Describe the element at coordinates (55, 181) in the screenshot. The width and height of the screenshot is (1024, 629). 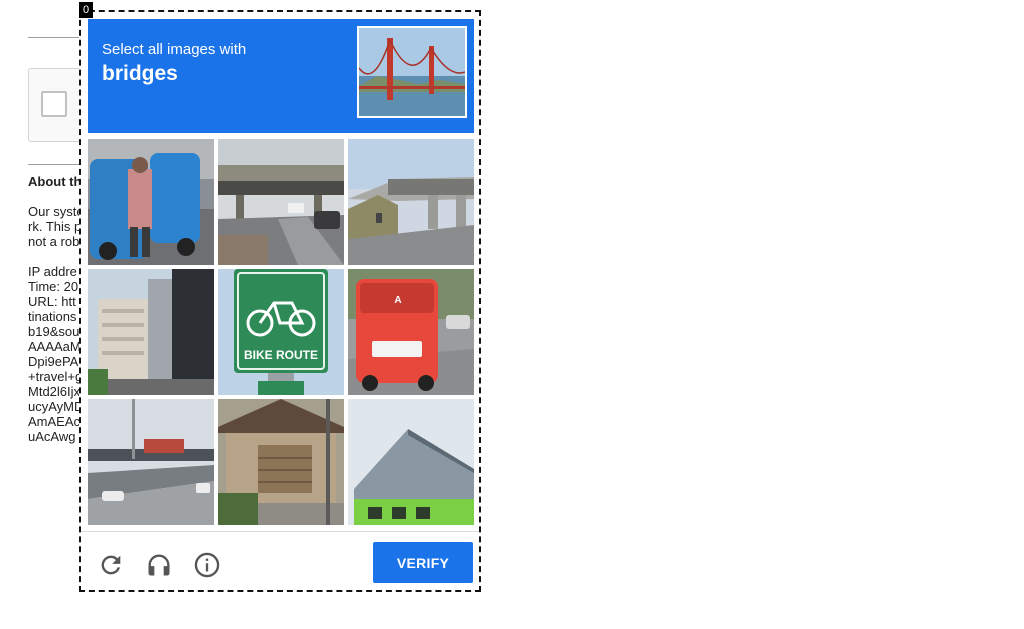
I see `about-heading: About th` at that location.